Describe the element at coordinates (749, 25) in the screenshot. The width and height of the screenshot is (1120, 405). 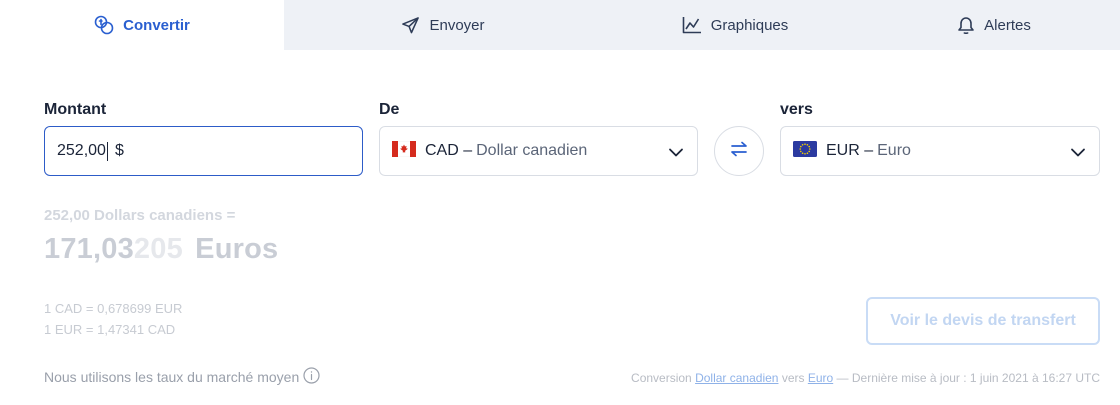
I see `tab-label: Graphiques` at that location.